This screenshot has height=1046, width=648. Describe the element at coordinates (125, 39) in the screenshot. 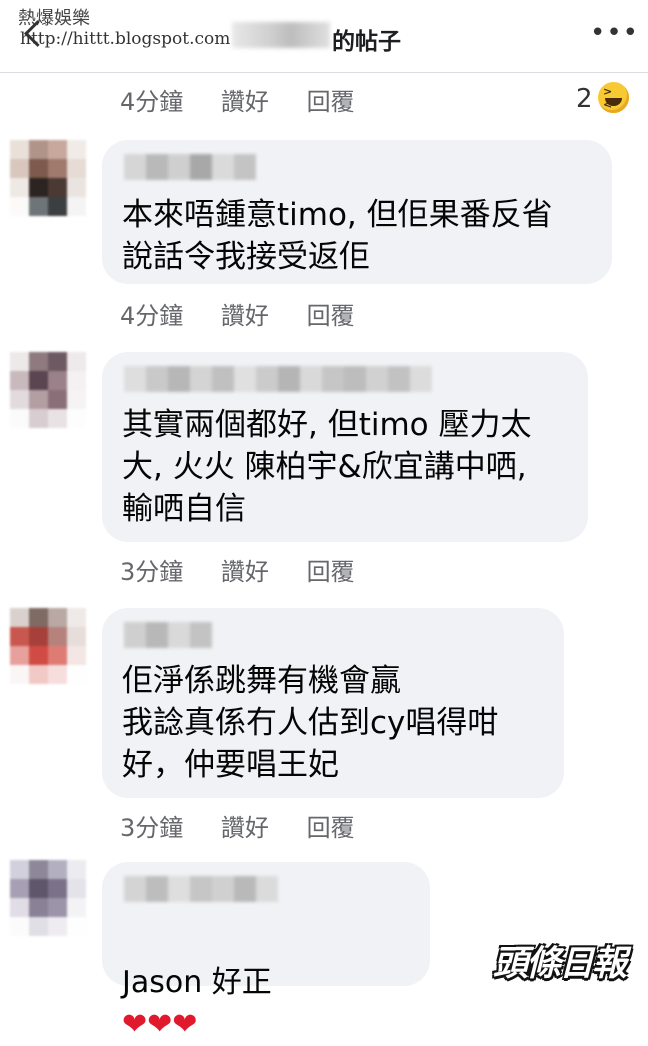

I see `watermark-url: http://hittt.blogspot.com` at that location.